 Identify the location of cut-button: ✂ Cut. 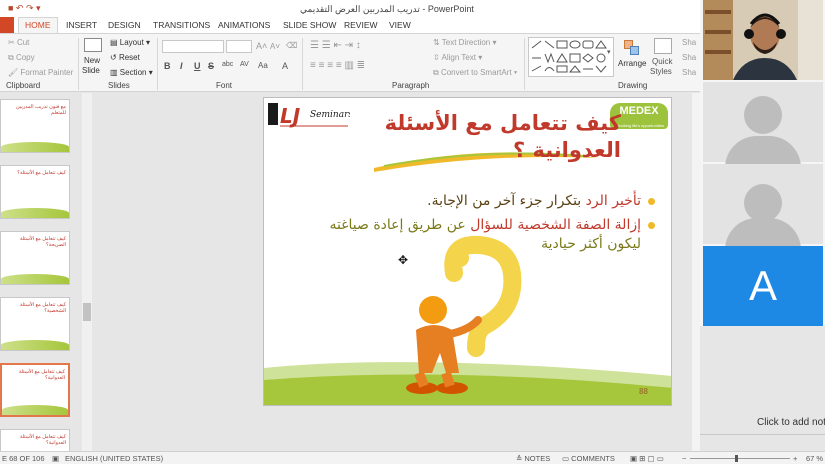
(18, 42).